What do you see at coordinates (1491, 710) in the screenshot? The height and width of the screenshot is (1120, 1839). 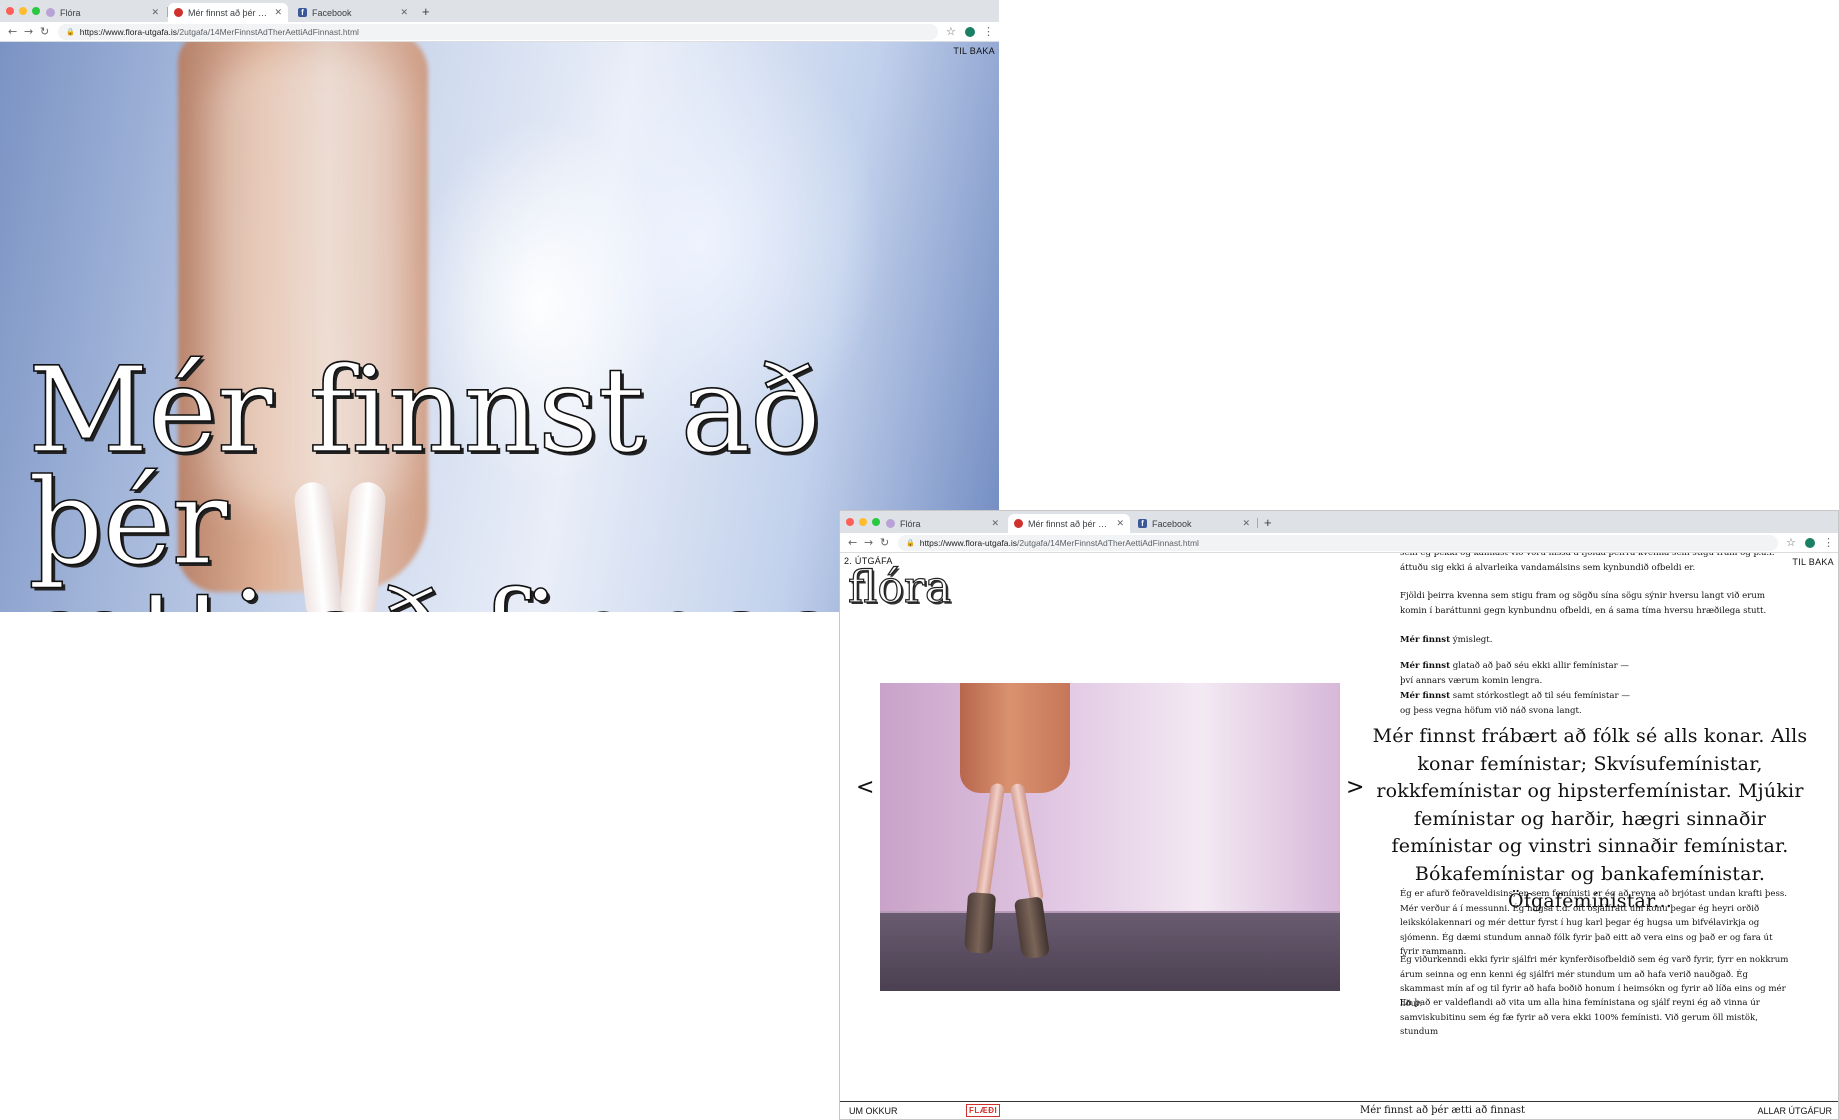 I see `paragraph-rest: og þess vegna höfum við náð svona langt.` at bounding box center [1491, 710].